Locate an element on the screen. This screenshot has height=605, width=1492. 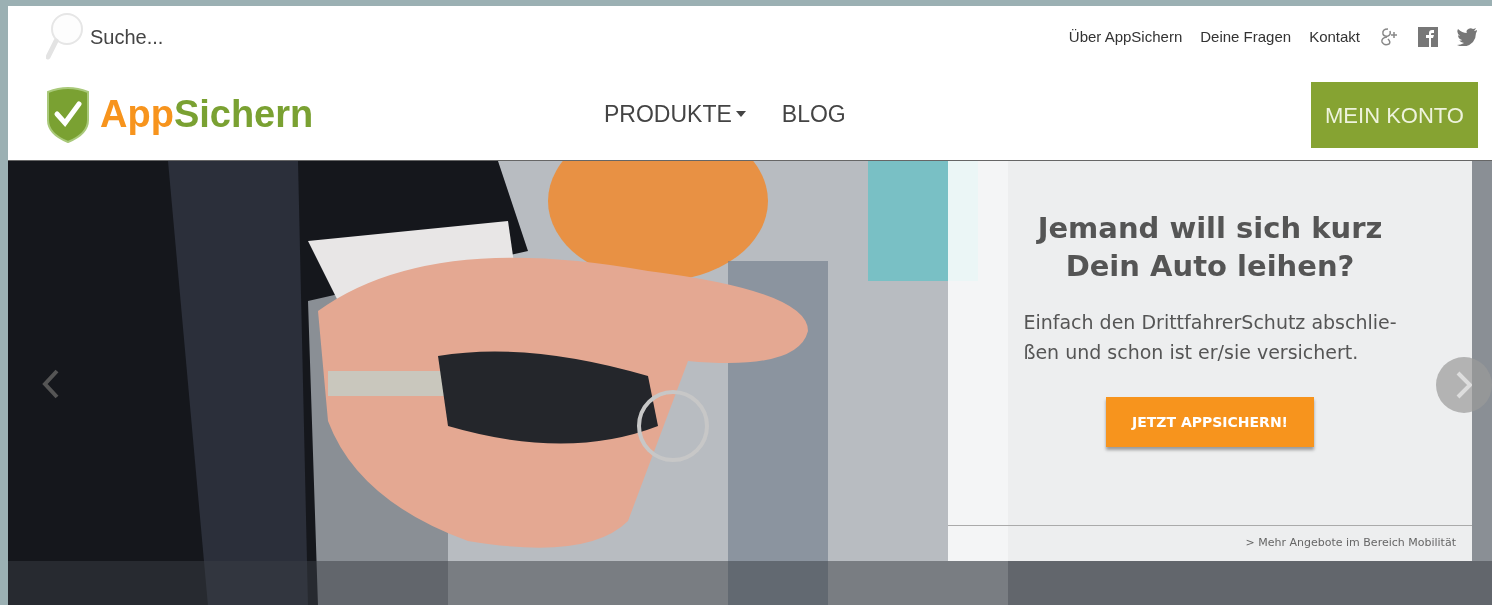
top-link: Kontakt is located at coordinates (1334, 37).